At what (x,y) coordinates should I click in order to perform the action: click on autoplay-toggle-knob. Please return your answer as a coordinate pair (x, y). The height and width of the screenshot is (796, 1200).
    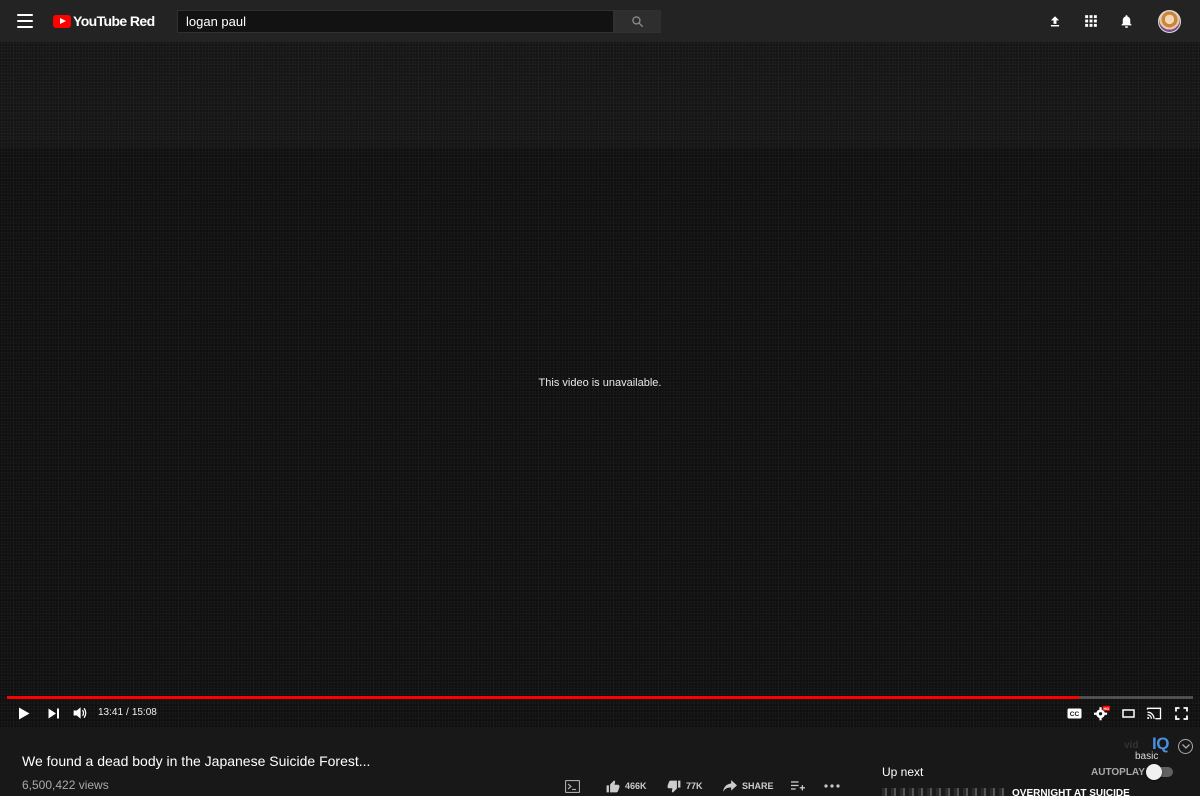
    Looking at the image, I should click on (1154, 772).